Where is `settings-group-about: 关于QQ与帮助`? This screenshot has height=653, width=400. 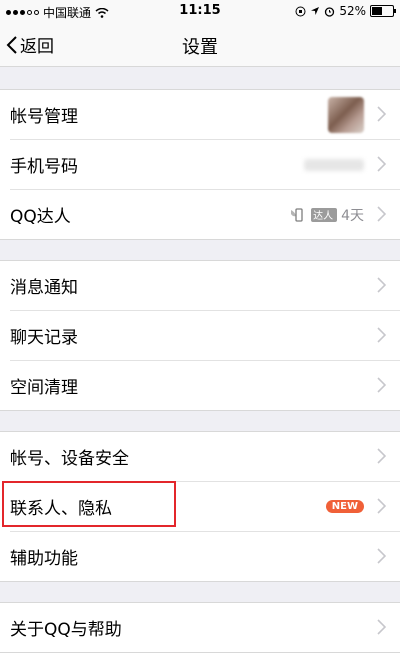
settings-group-about: 关于QQ与帮助 is located at coordinates (200, 627).